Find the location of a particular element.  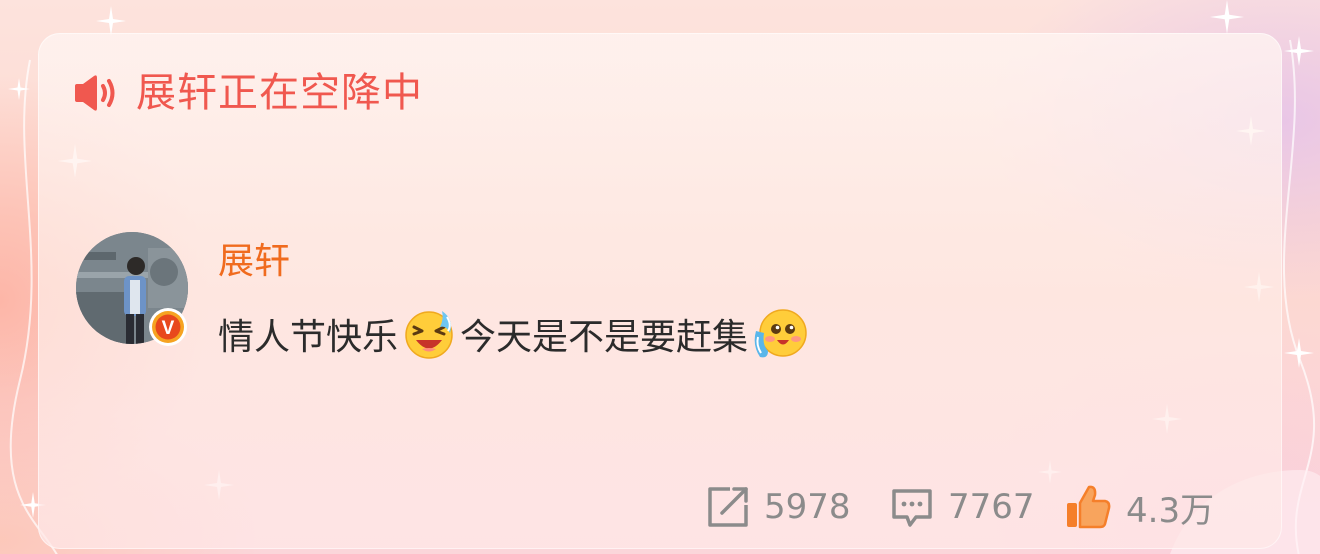

repost-count: 5978 is located at coordinates (807, 507).